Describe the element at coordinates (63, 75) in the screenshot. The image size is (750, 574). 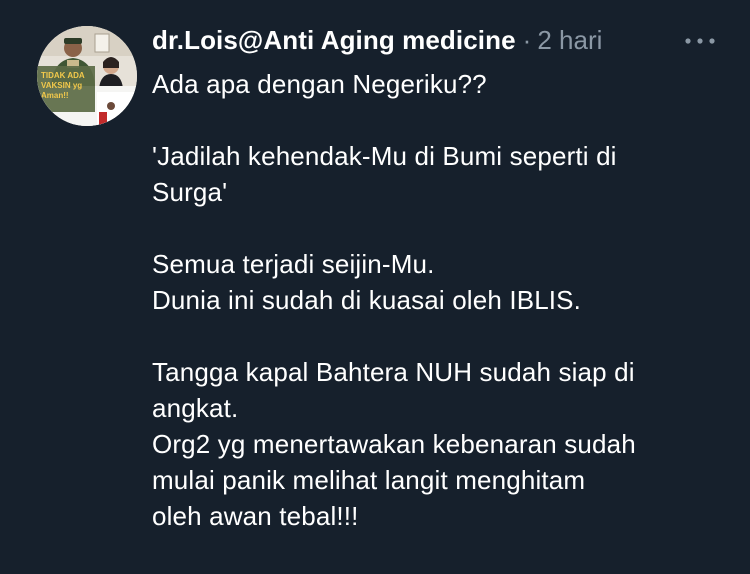
I see `avatar-caption-1: TIDAK ADA` at that location.